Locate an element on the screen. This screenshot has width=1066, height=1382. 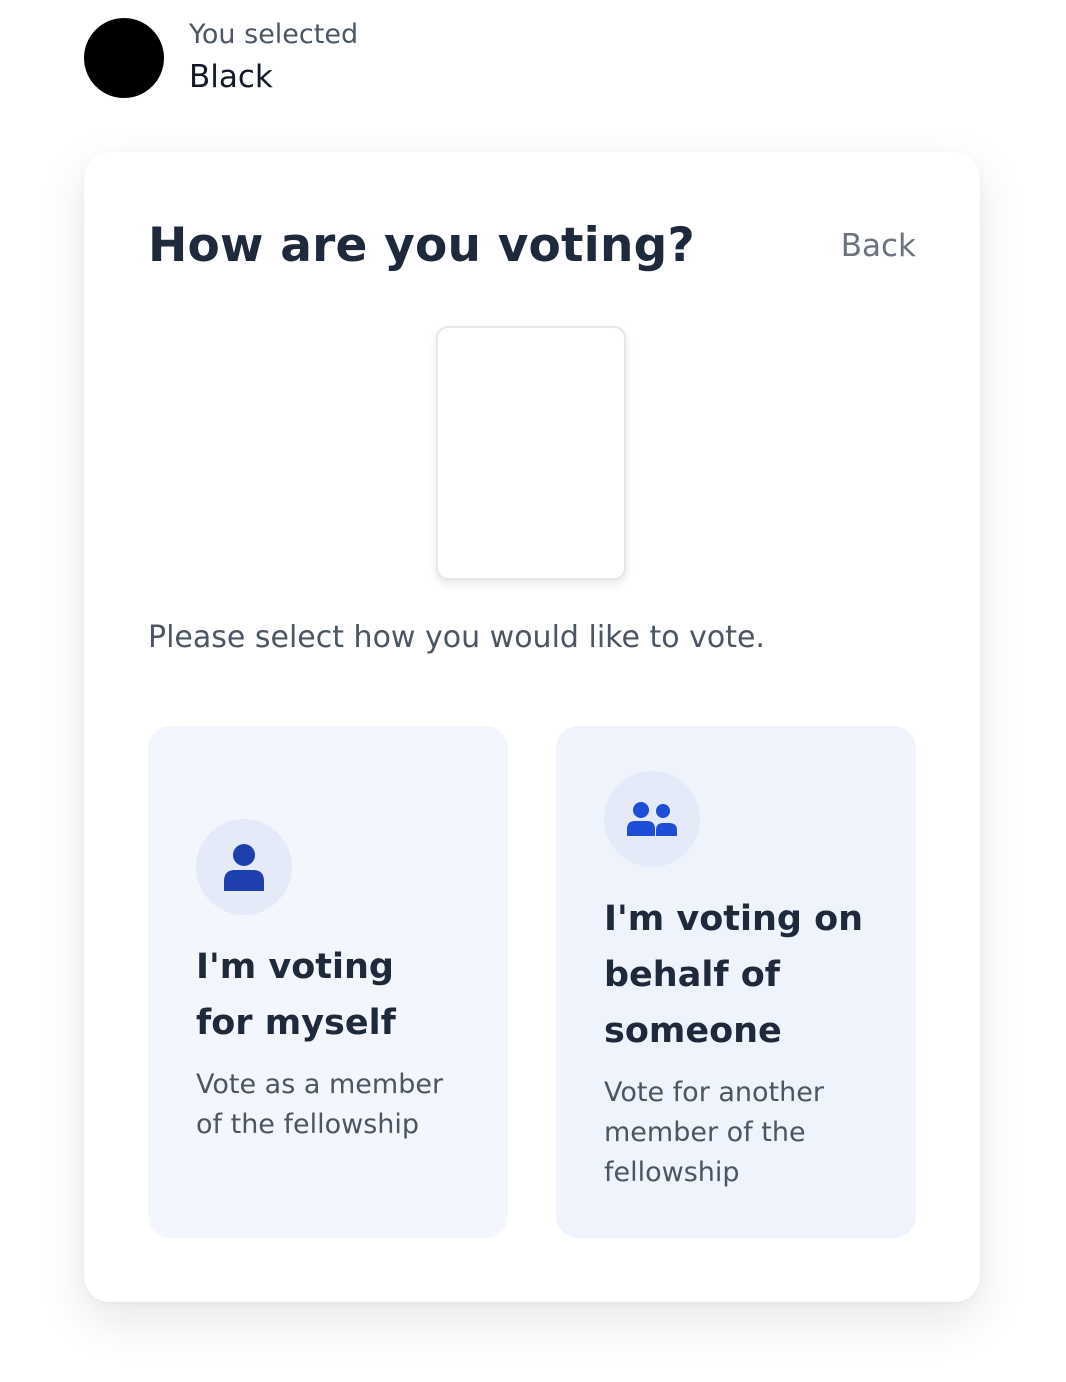
selection-caption: You selected is located at coordinates (274, 34).